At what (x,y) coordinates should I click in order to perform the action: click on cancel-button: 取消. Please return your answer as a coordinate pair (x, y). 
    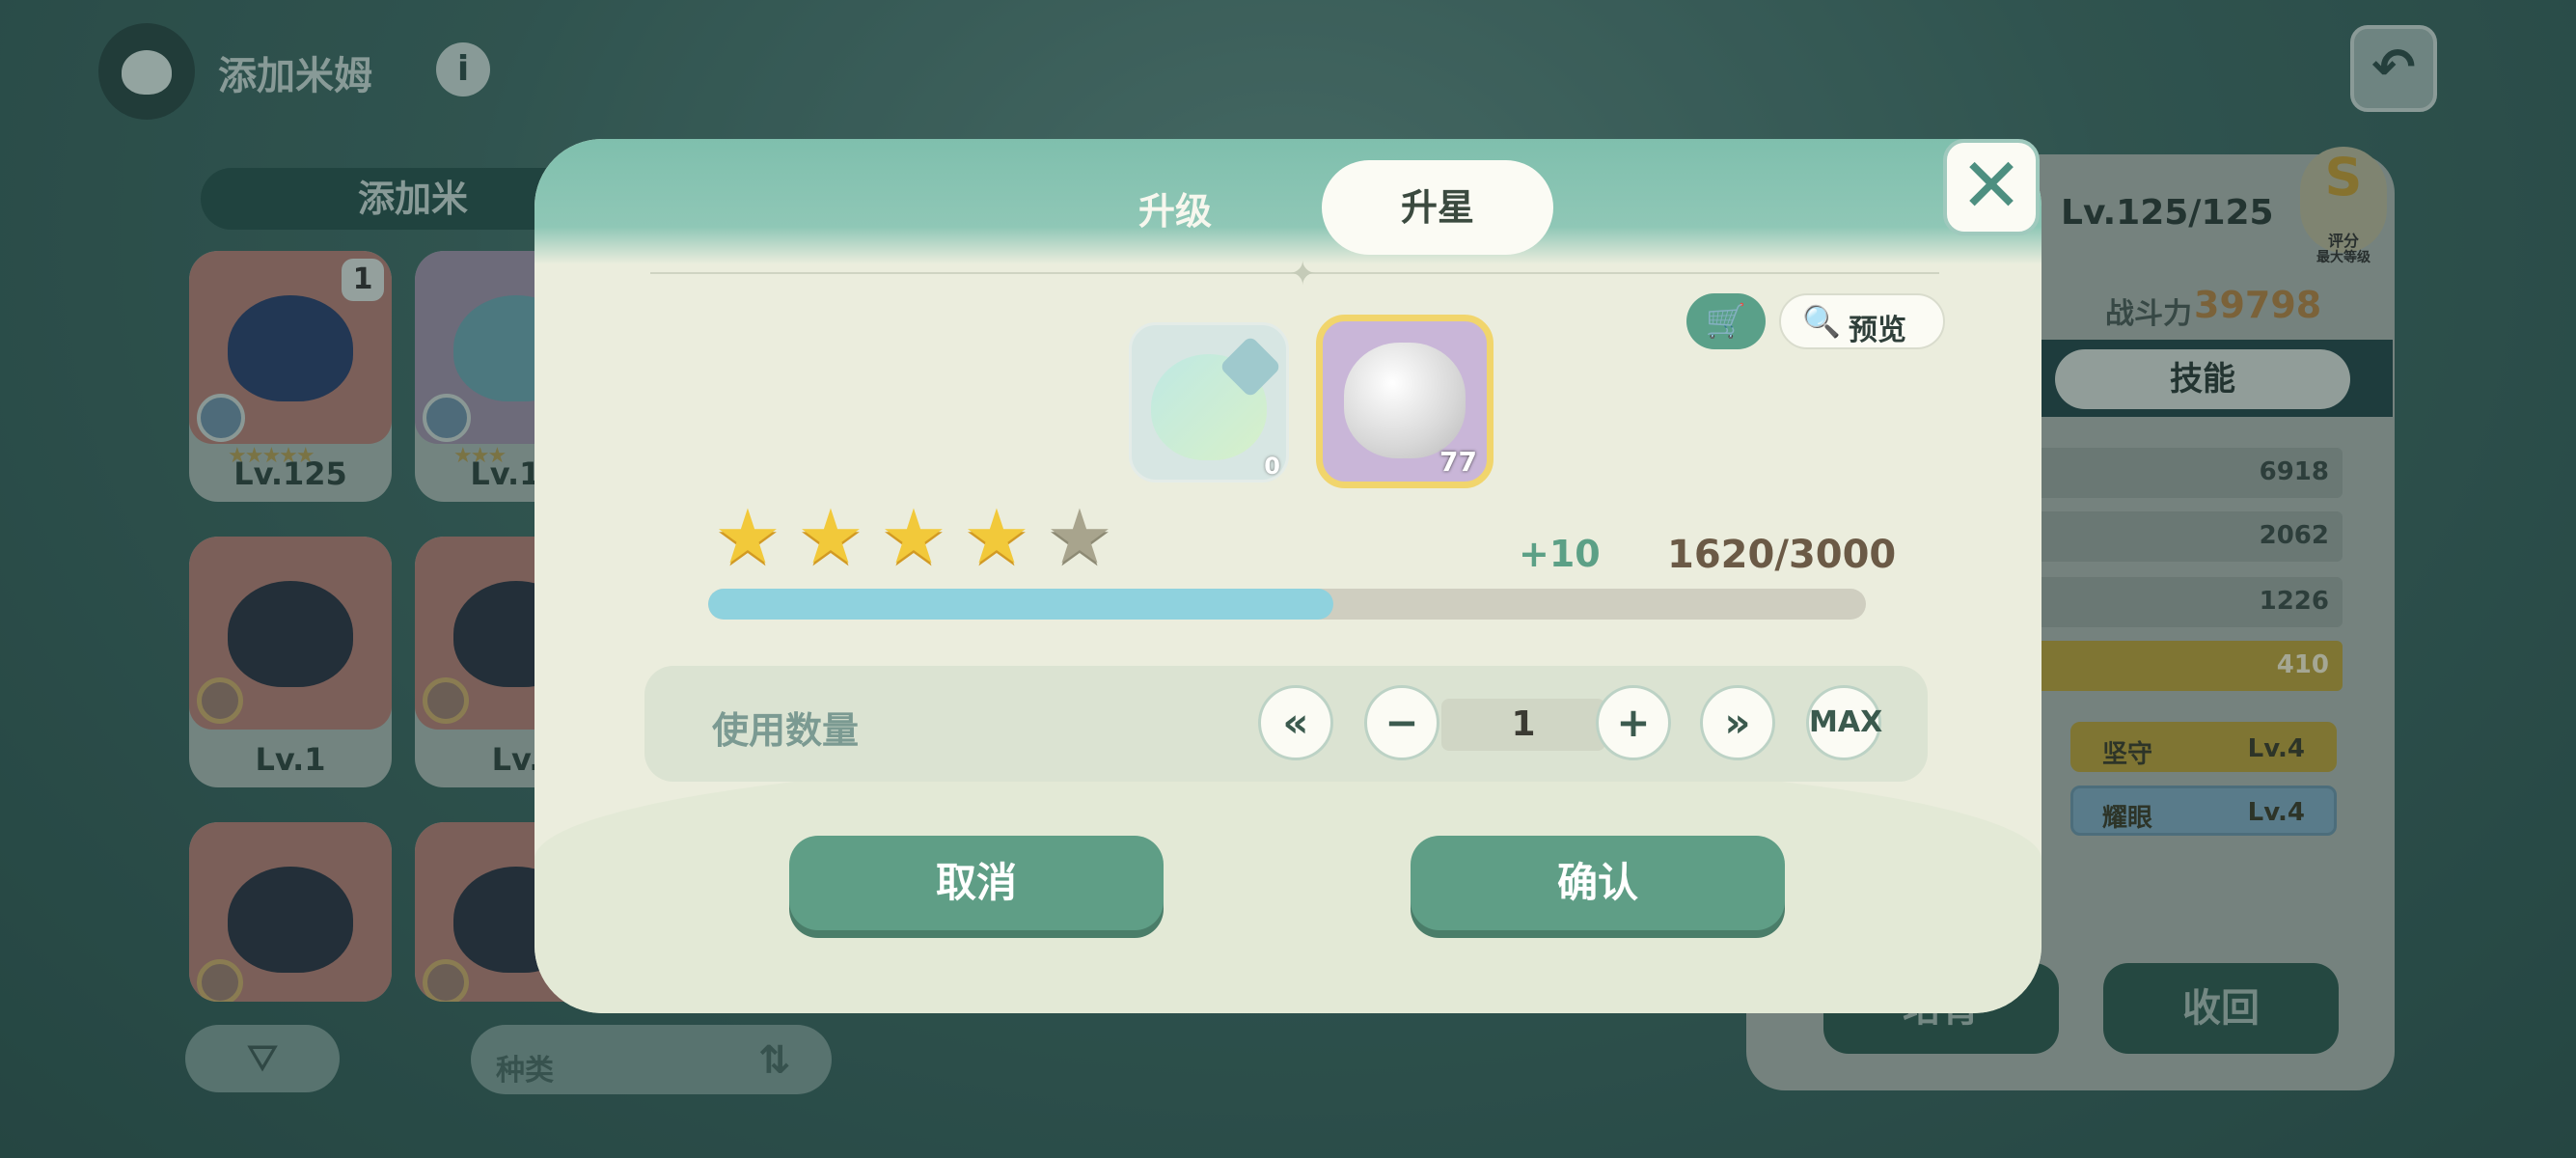
    Looking at the image, I should click on (977, 883).